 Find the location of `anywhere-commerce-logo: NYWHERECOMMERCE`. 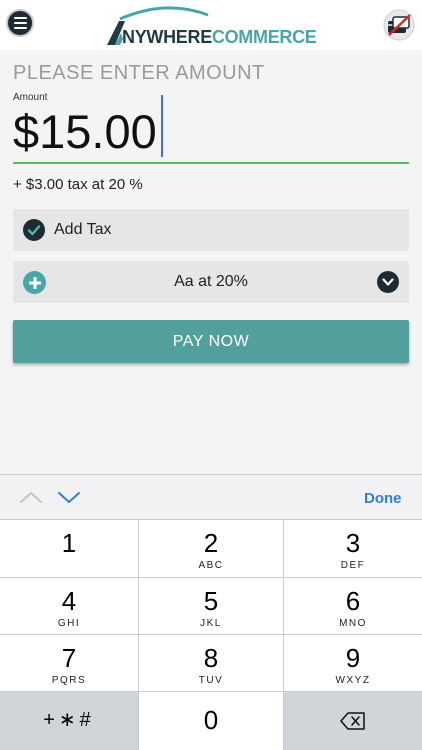

anywhere-commerce-logo: NYWHERECOMMERCE is located at coordinates (212, 26).